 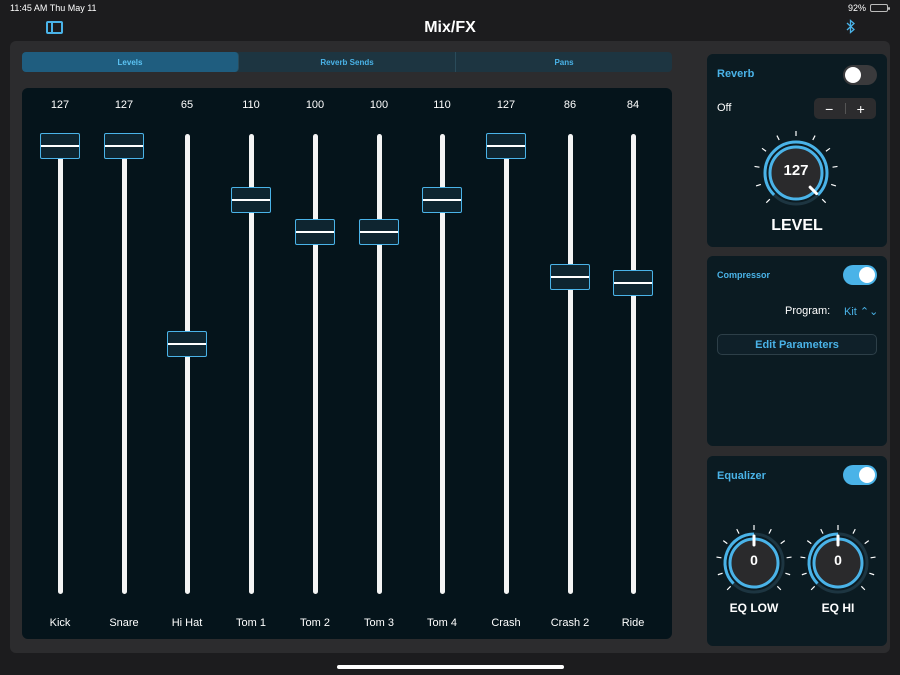 I want to click on decrement-button: −, so click(x=829, y=108).